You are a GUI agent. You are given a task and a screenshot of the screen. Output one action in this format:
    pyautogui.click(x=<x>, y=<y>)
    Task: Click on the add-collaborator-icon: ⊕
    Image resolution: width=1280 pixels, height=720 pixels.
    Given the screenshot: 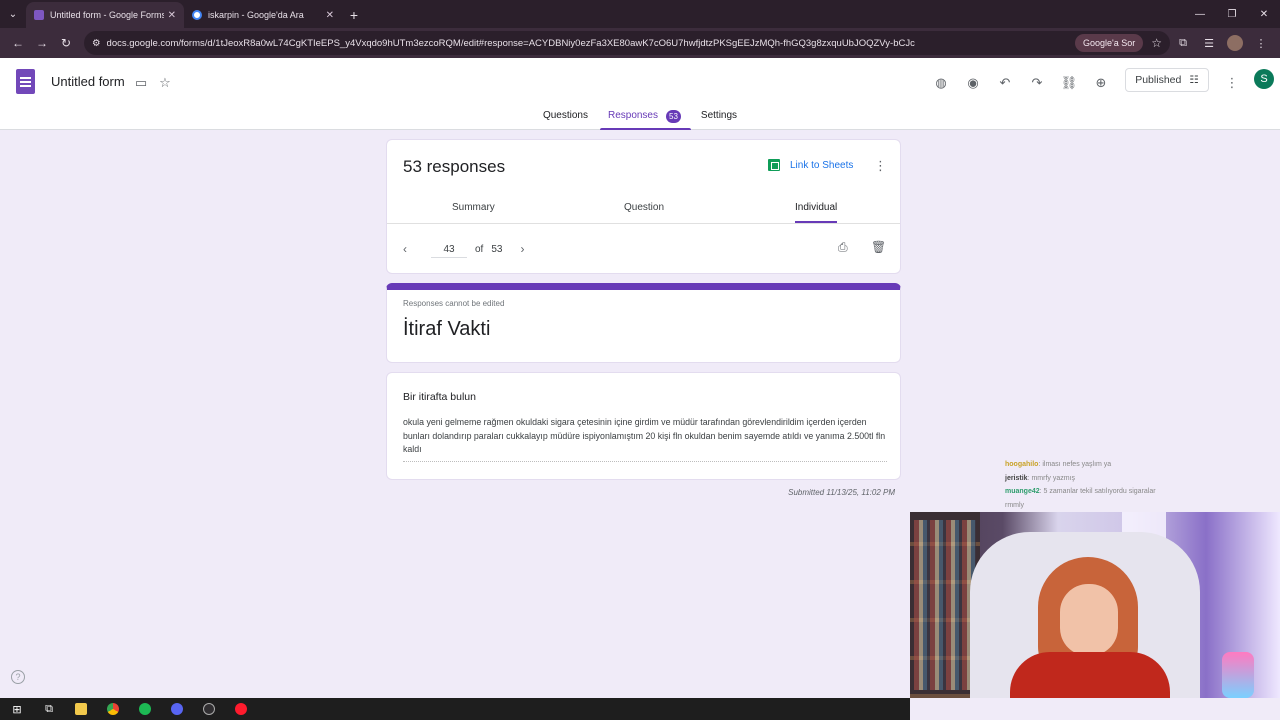 What is the action you would take?
    pyautogui.click(x=1101, y=83)
    